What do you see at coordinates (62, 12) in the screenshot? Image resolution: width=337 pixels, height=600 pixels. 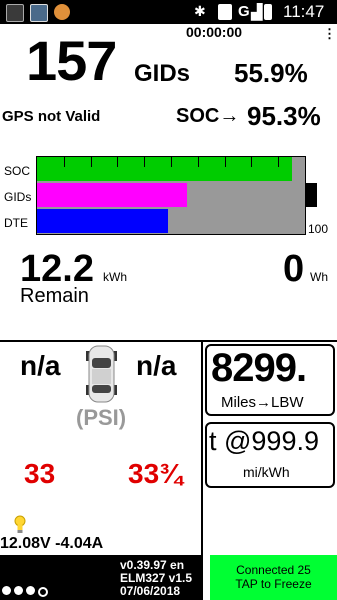 I see `notification-off-icon` at bounding box center [62, 12].